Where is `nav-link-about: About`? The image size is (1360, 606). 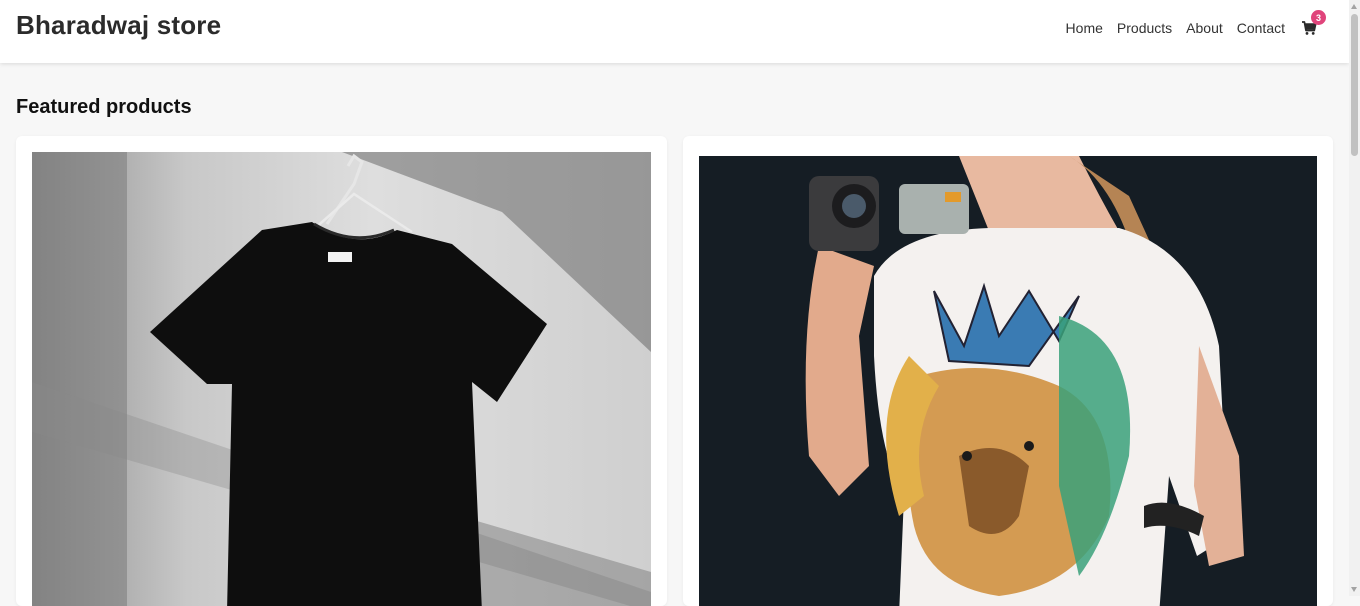
nav-link-about: About is located at coordinates (1204, 28).